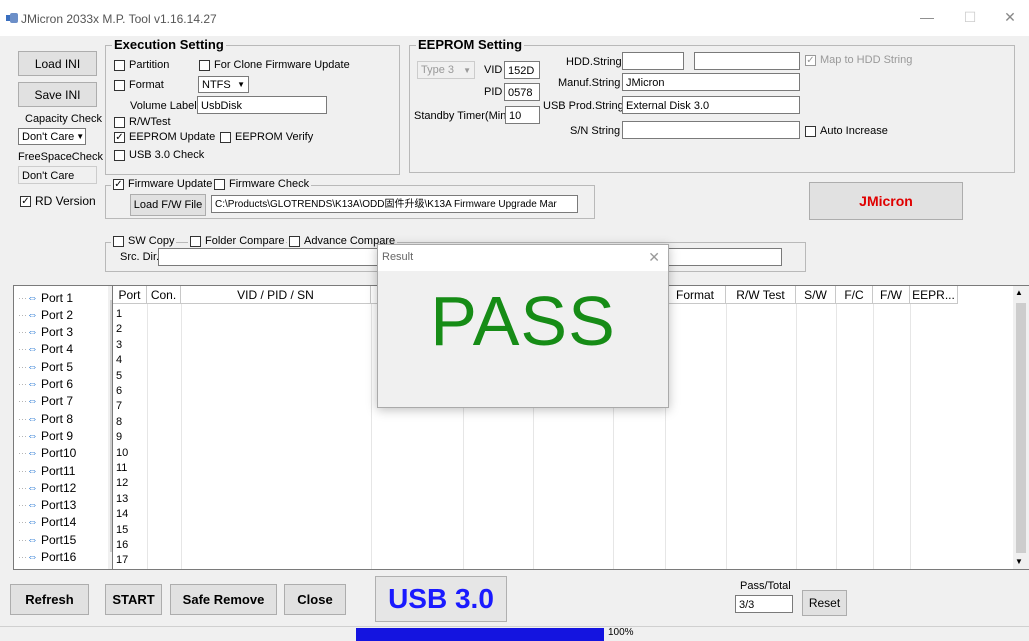  What do you see at coordinates (57, 401) in the screenshot?
I see `port-item-label: Port 7` at bounding box center [57, 401].